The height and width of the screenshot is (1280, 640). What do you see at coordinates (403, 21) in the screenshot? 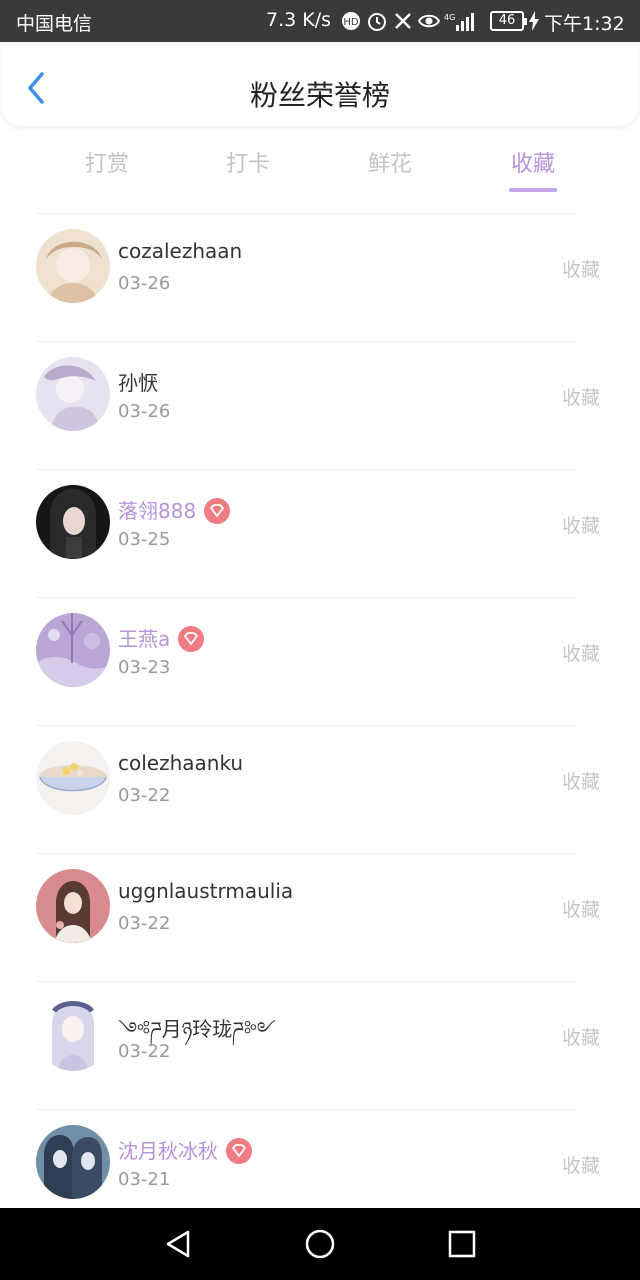
I see `nfc-icon` at bounding box center [403, 21].